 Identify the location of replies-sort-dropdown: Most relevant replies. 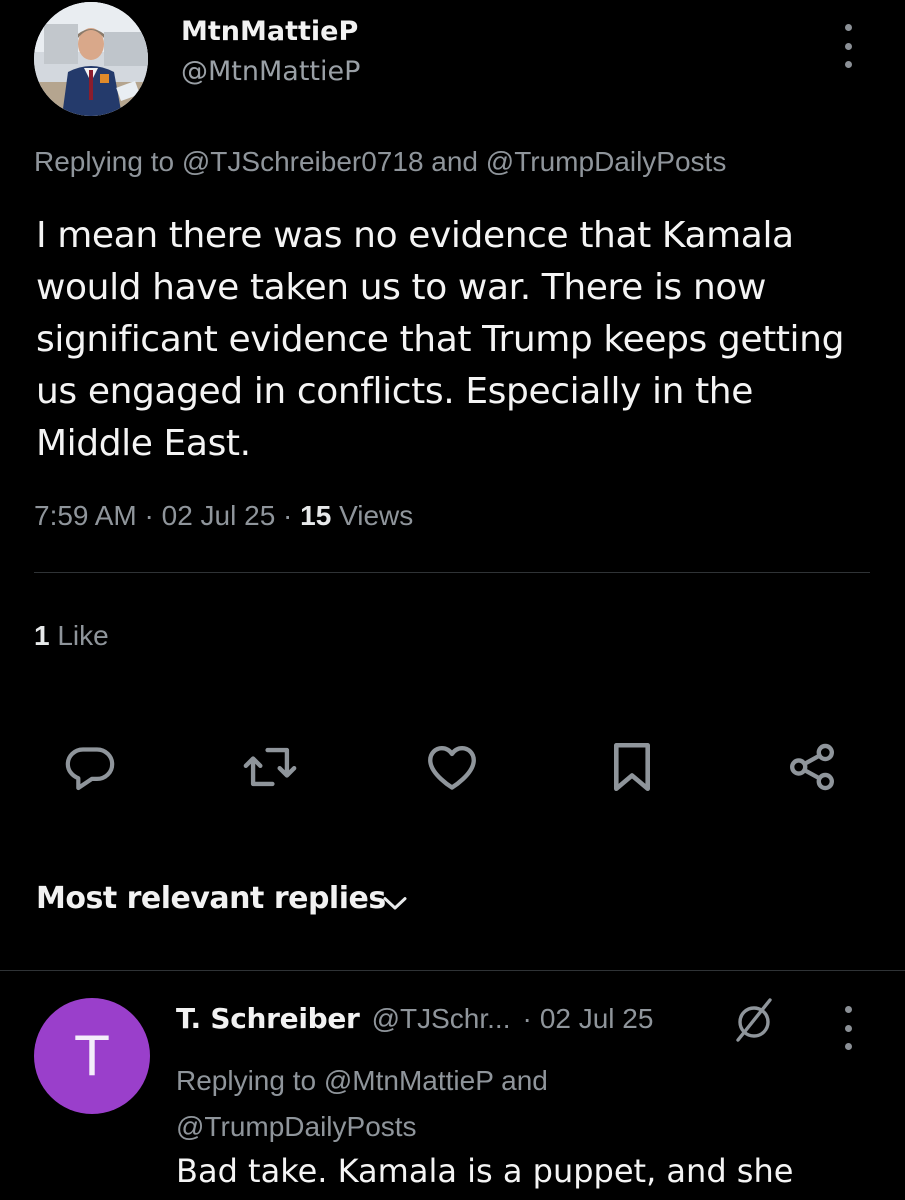
(211, 898).